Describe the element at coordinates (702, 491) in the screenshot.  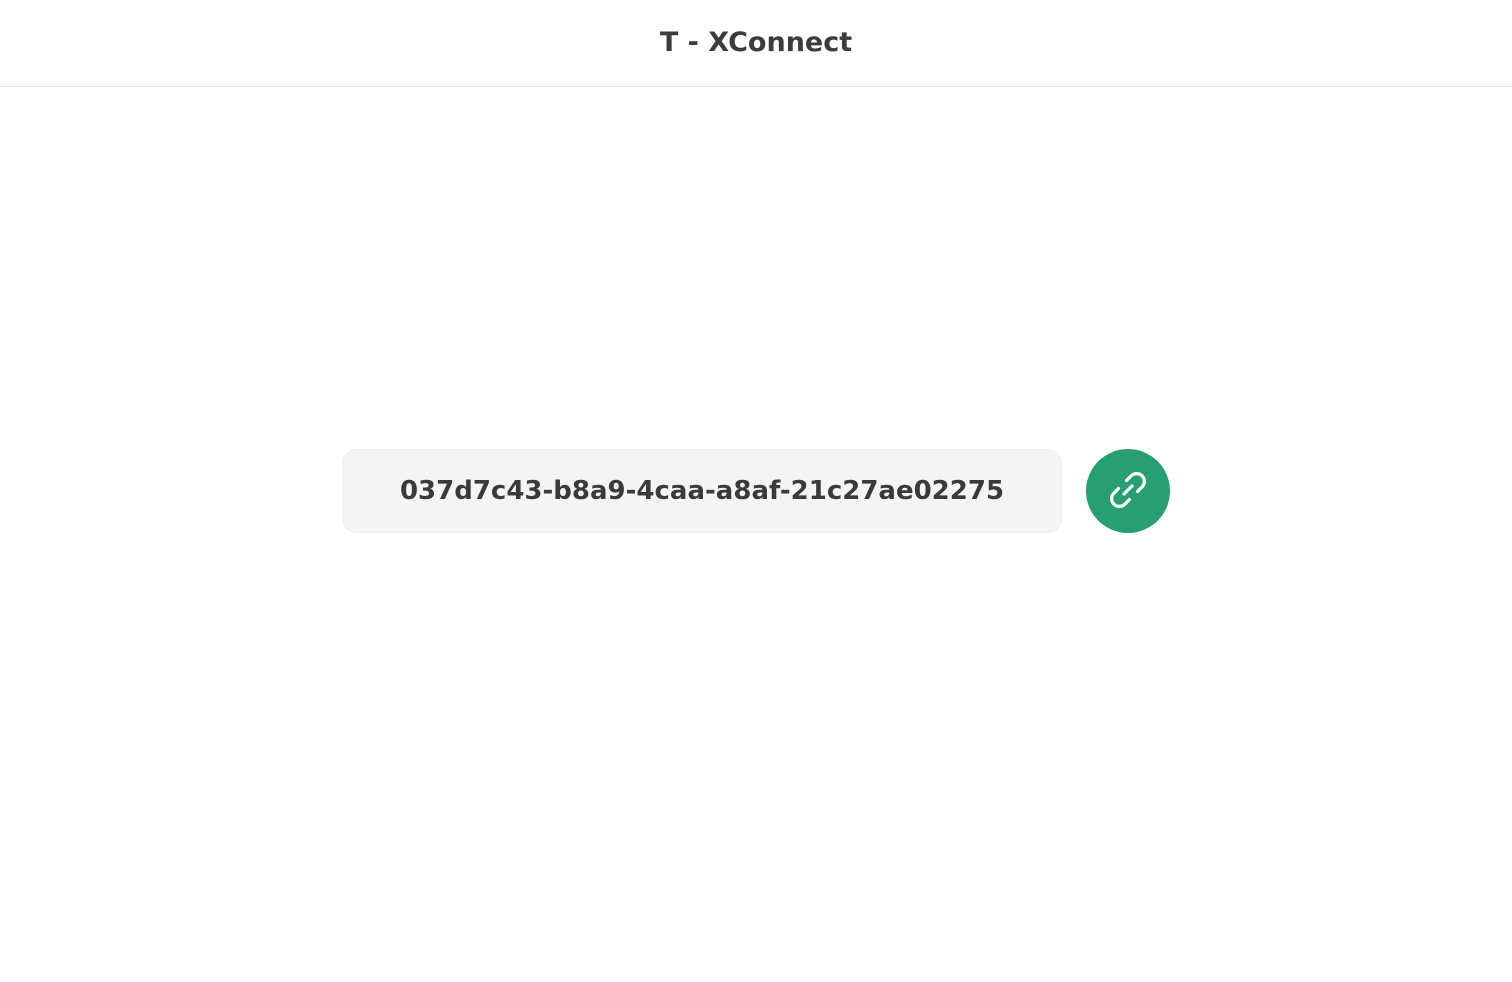
I see `connection-id-field: 037d7c43-b8a9-4caa-a8af-21c27ae02275` at that location.